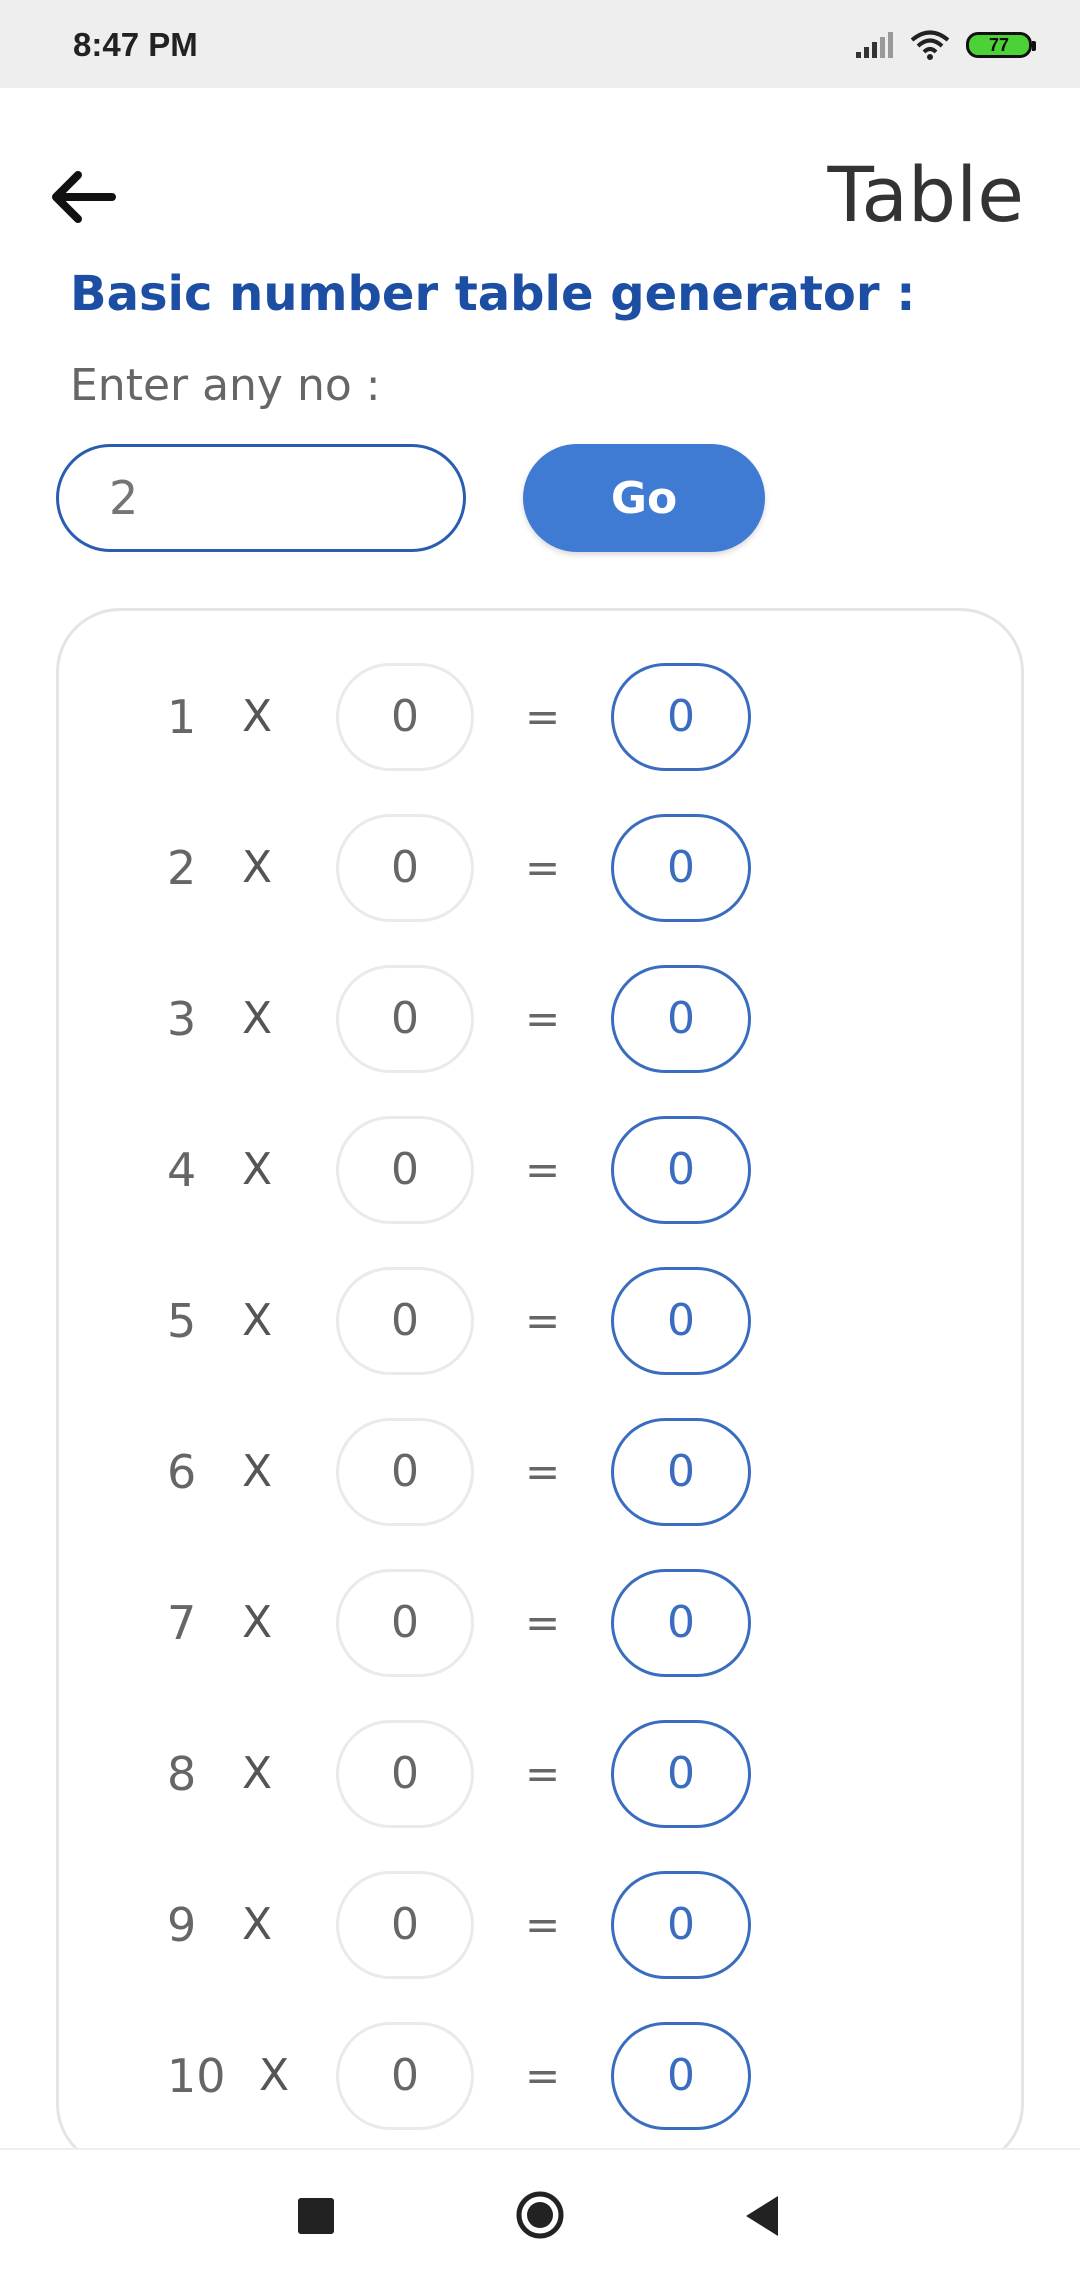  I want to click on status-bar: 8:47 PM 77, so click(540, 44).